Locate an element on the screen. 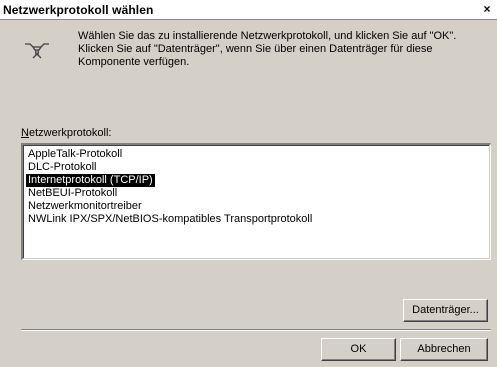 This screenshot has height=367, width=497. window-title: Netzwerkprotokoll wählen is located at coordinates (78, 10).